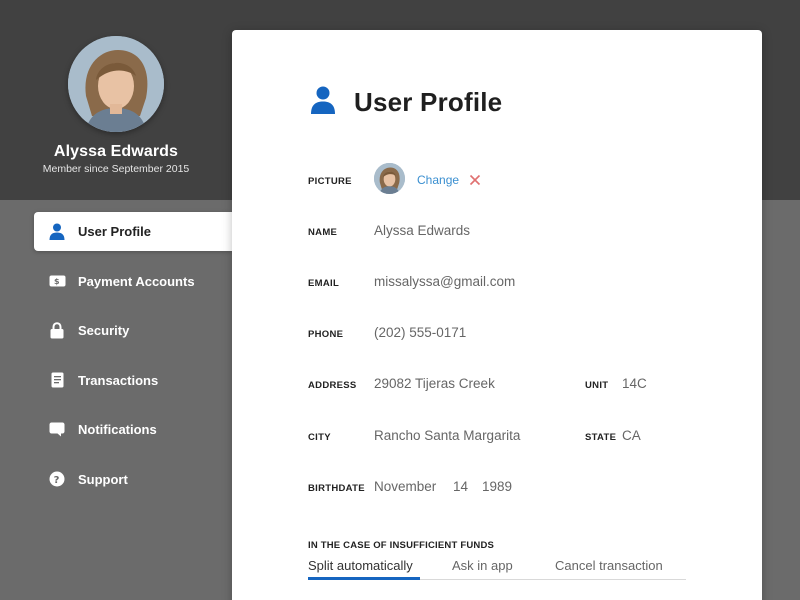  Describe the element at coordinates (420, 332) in the screenshot. I see `phone-field: (202) 555-0171` at that location.